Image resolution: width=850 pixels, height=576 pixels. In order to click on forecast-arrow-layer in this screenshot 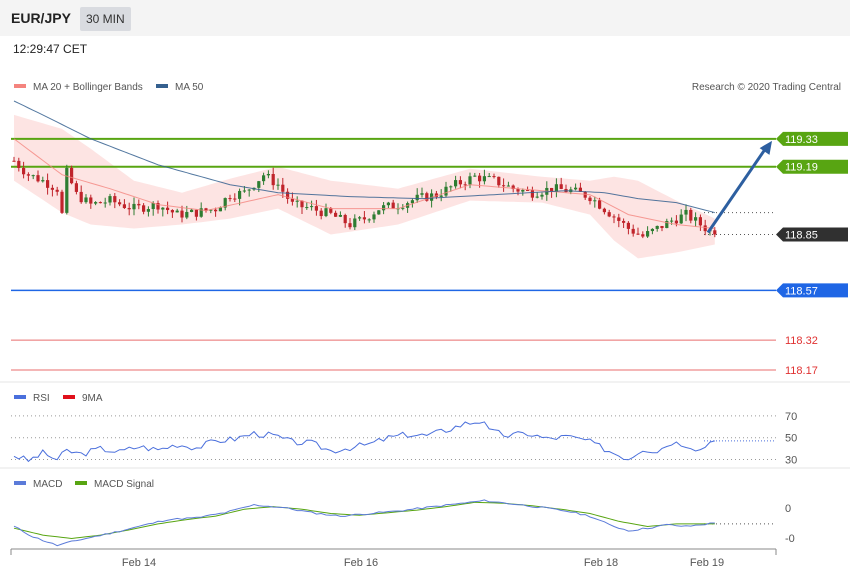, I will do `click(739, 187)`.